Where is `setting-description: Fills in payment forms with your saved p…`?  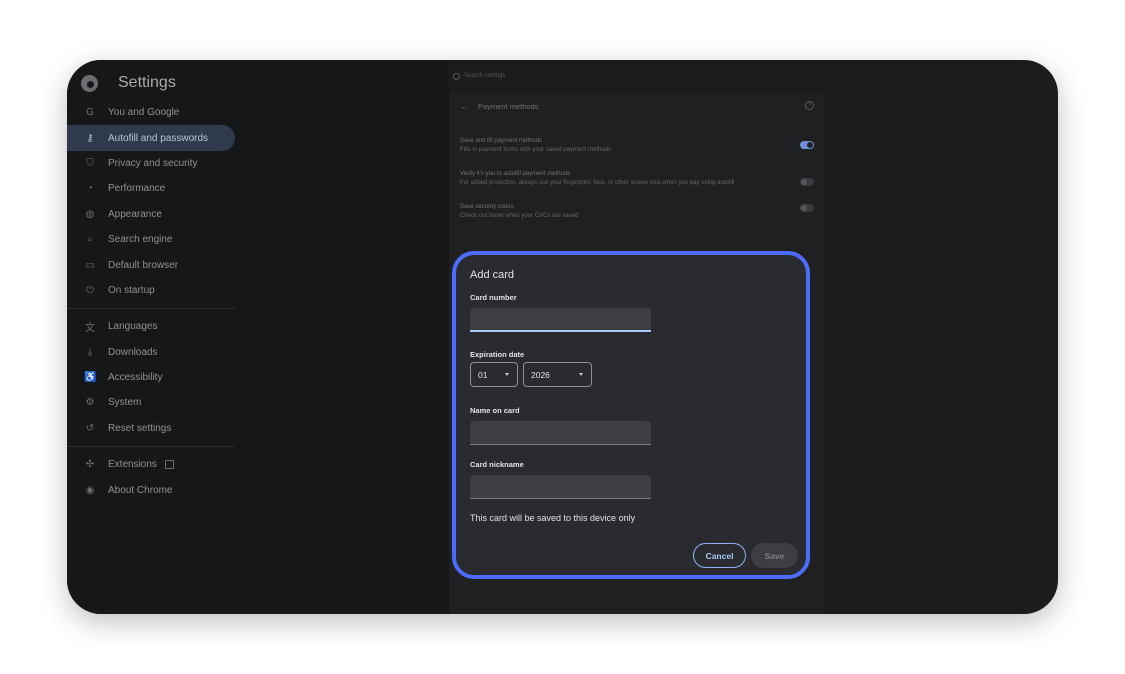
setting-description: Fills in payment forms with your saved p… is located at coordinates (536, 150).